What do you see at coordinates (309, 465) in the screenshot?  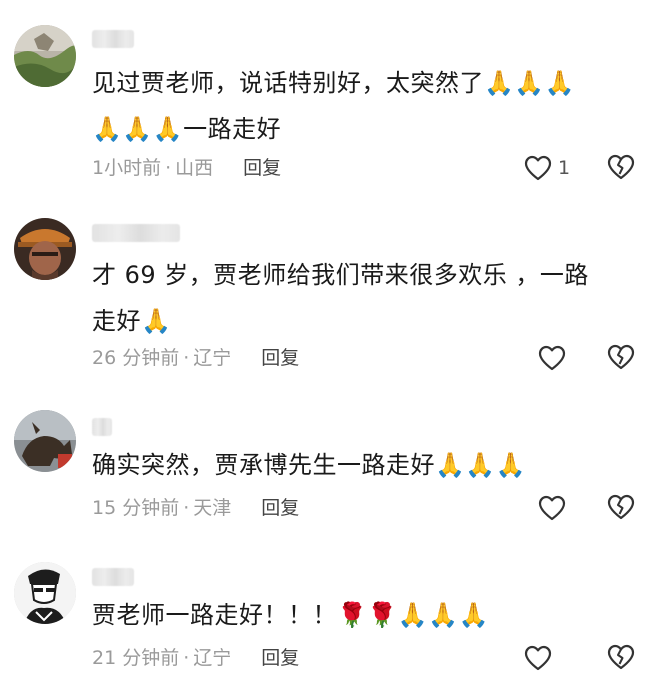 I see `comment-text: 确实突然，贾承博先生一路走好🙏🙏🙏` at bounding box center [309, 465].